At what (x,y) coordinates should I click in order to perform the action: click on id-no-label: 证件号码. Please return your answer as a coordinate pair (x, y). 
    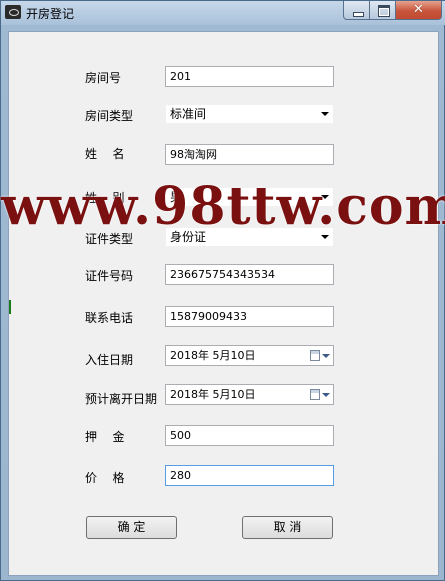
    Looking at the image, I should click on (109, 276).